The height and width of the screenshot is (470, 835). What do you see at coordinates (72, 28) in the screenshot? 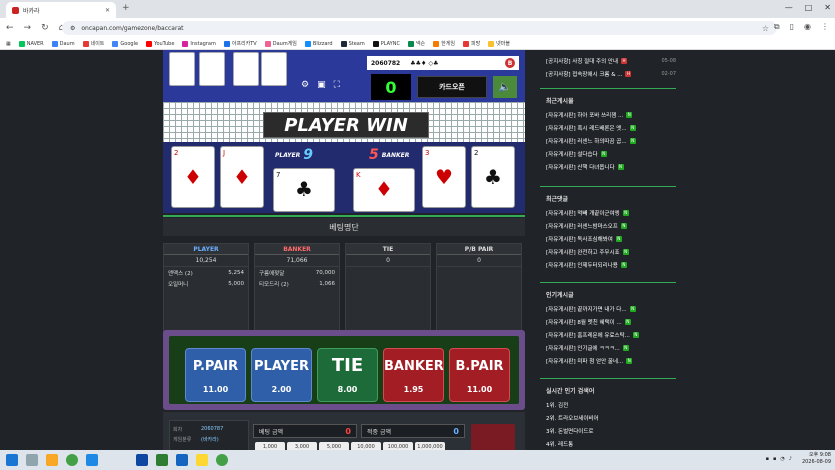
I see `site-info-icon: ⚙` at bounding box center [72, 28].